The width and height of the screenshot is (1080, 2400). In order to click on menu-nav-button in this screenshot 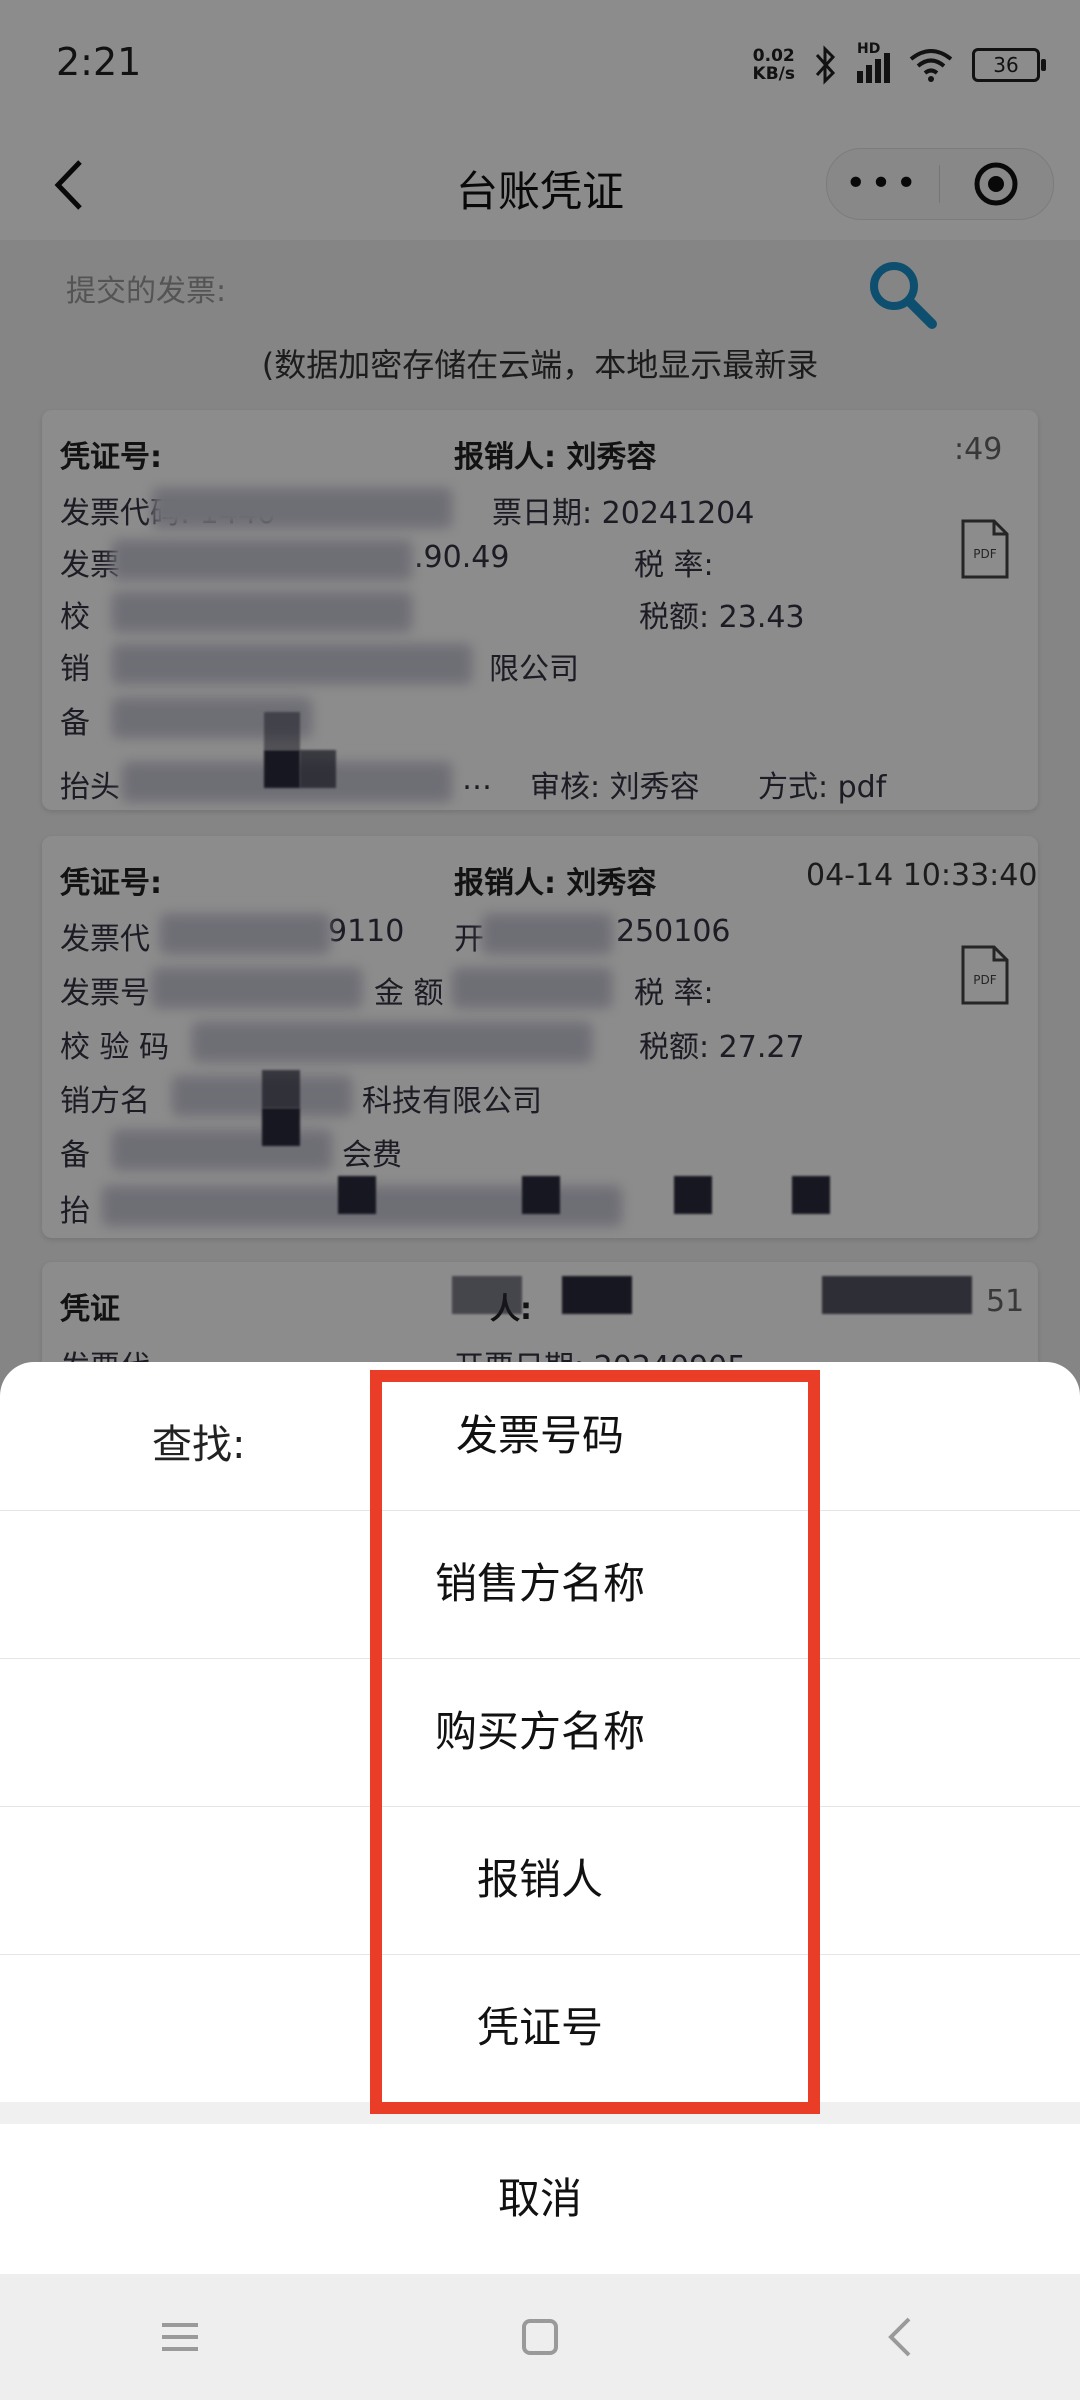, I will do `click(180, 2337)`.